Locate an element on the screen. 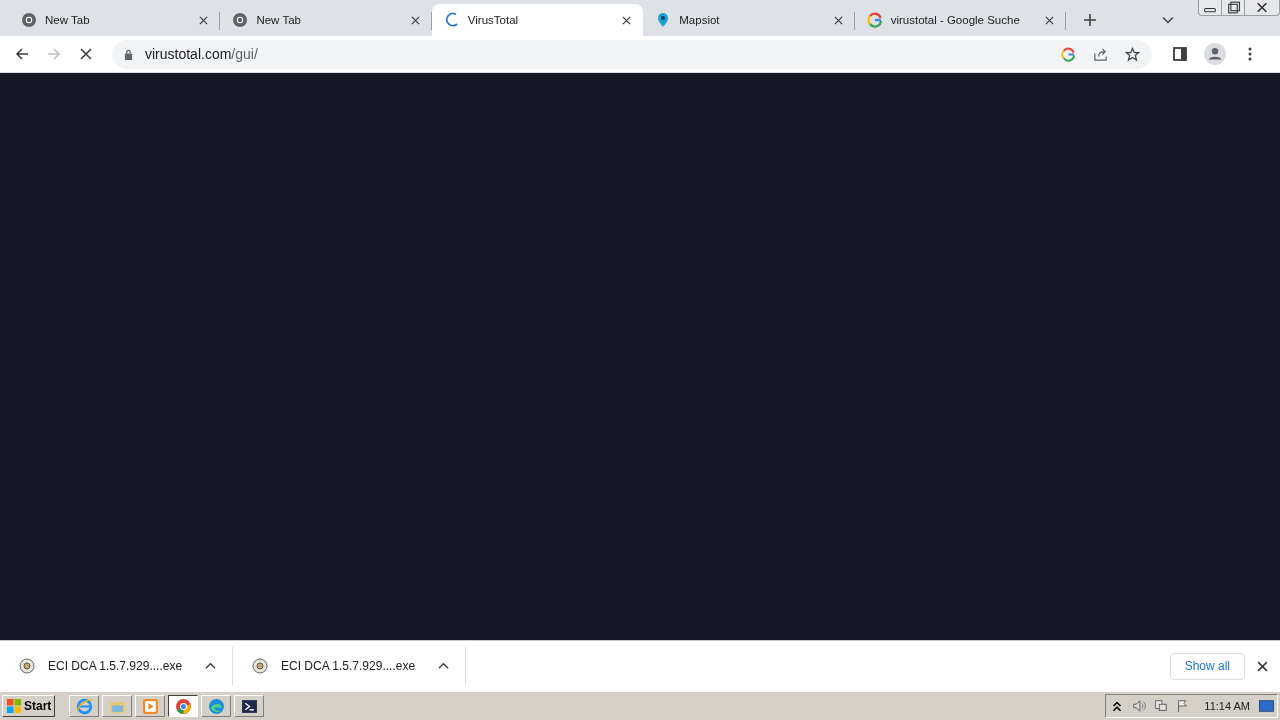  taskbar-button is located at coordinates (183, 706).